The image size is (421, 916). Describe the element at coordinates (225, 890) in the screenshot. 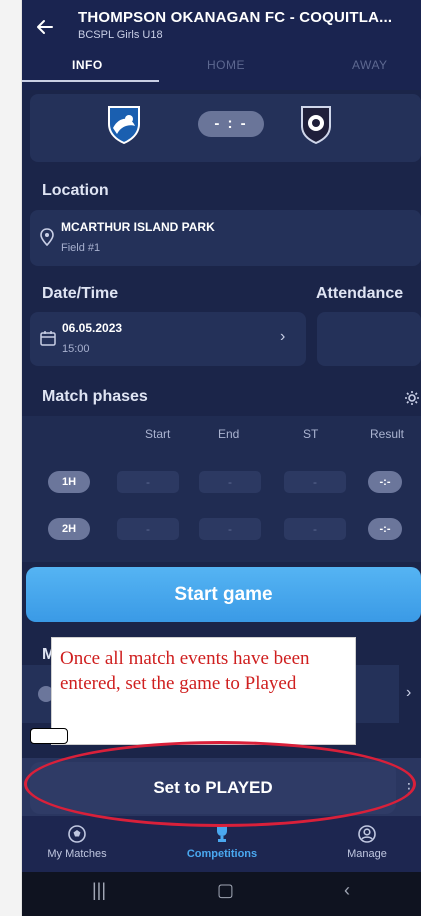

I see `home-icon: ▢` at that location.